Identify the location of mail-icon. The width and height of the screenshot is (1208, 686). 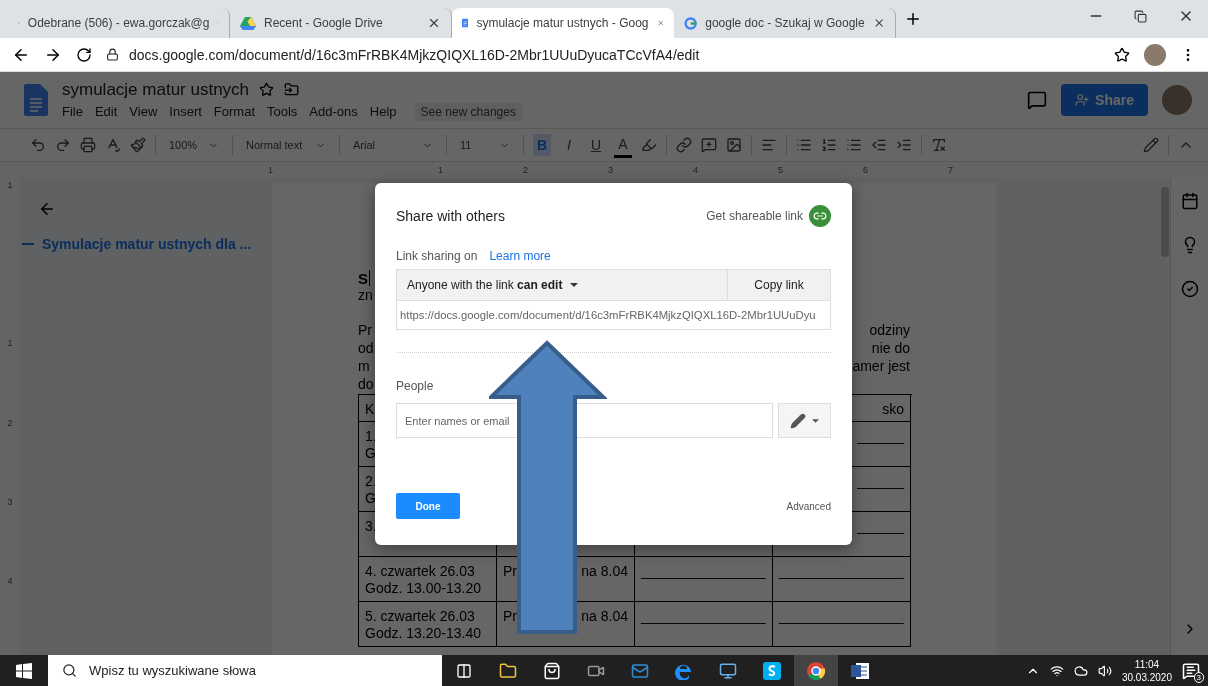
(640, 670).